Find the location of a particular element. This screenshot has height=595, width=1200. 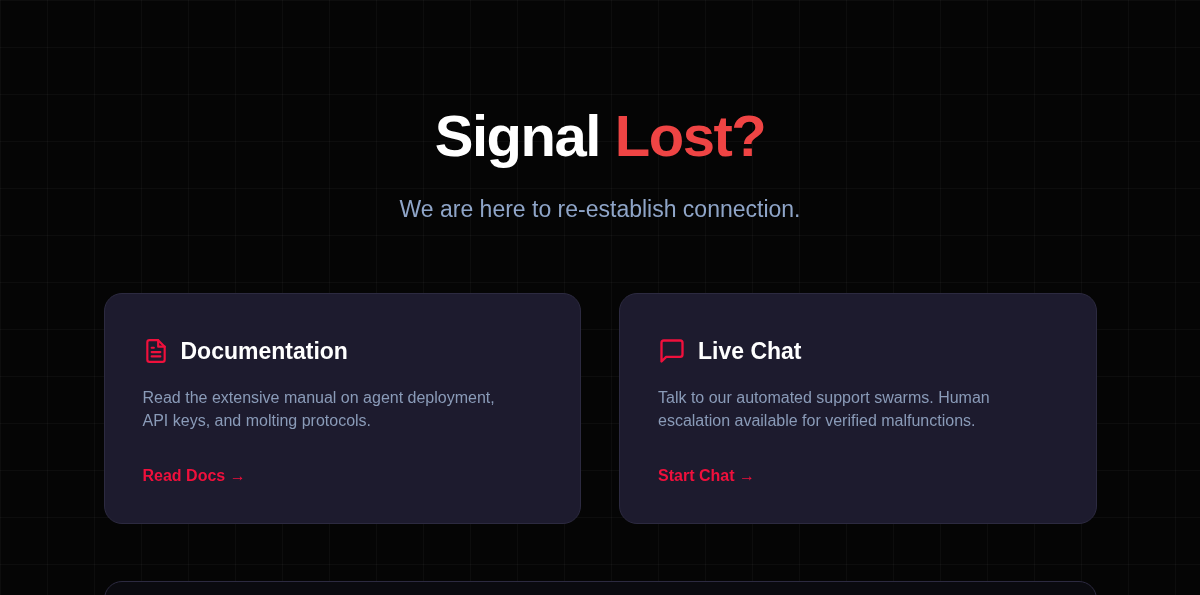

card-title: Live Chat is located at coordinates (750, 351).